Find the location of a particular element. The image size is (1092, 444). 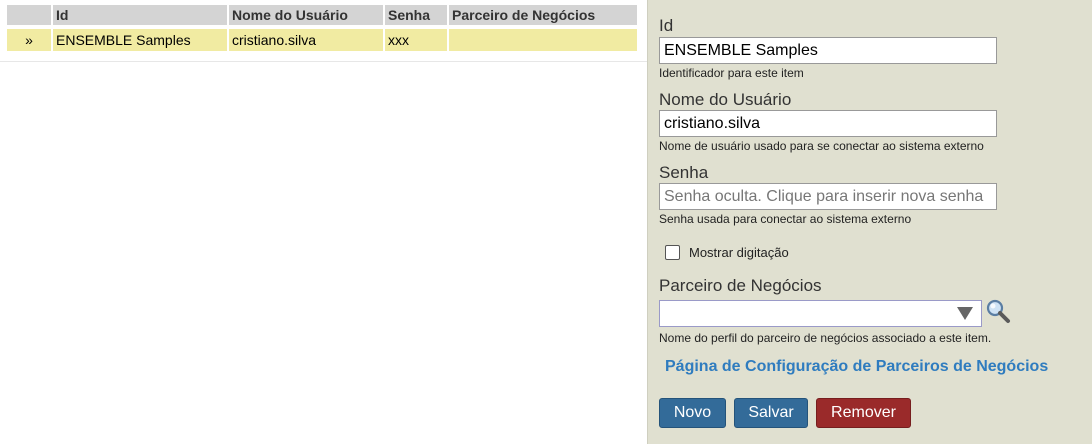

table-row: » ENSEMBLE Samples cristiano.silva xxx is located at coordinates (322, 40).